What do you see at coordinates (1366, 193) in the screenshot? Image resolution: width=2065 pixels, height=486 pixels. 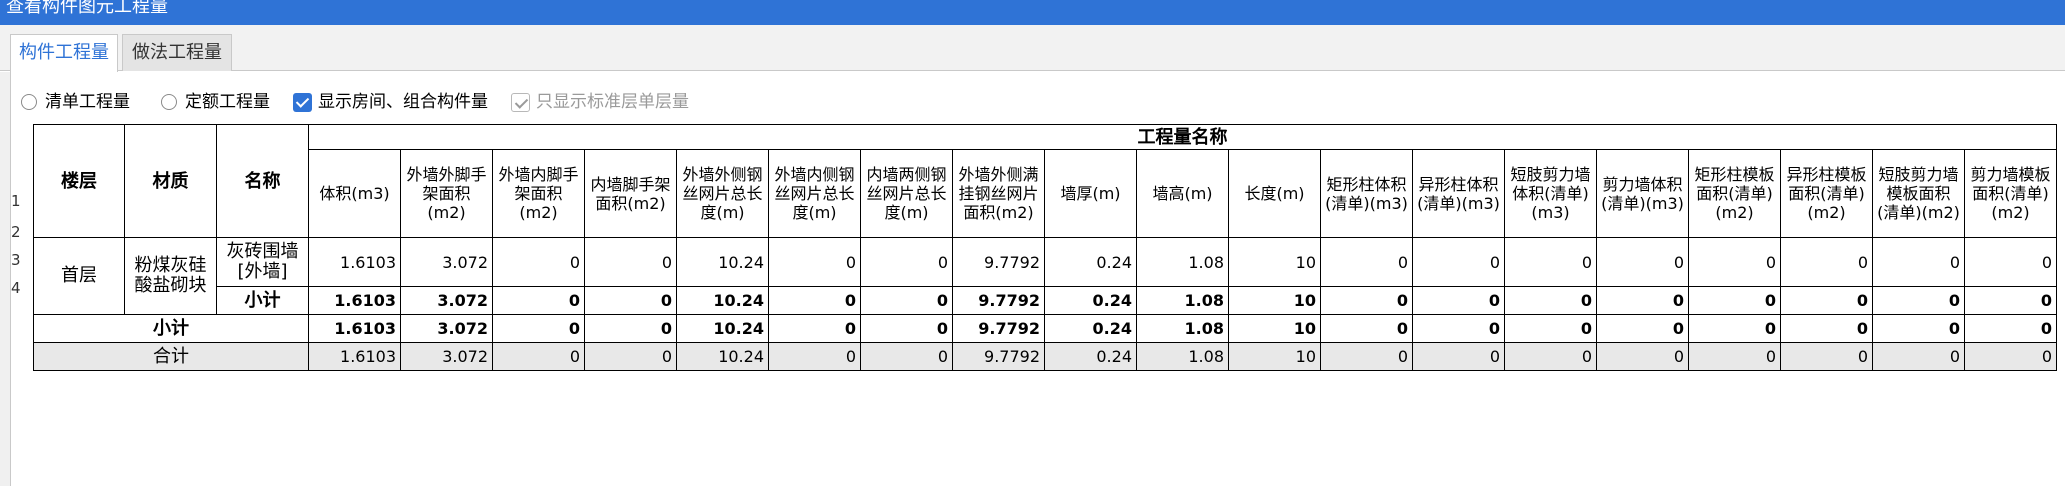 I see `column-header: 矩形柱体积(清单)(m3)` at bounding box center [1366, 193].